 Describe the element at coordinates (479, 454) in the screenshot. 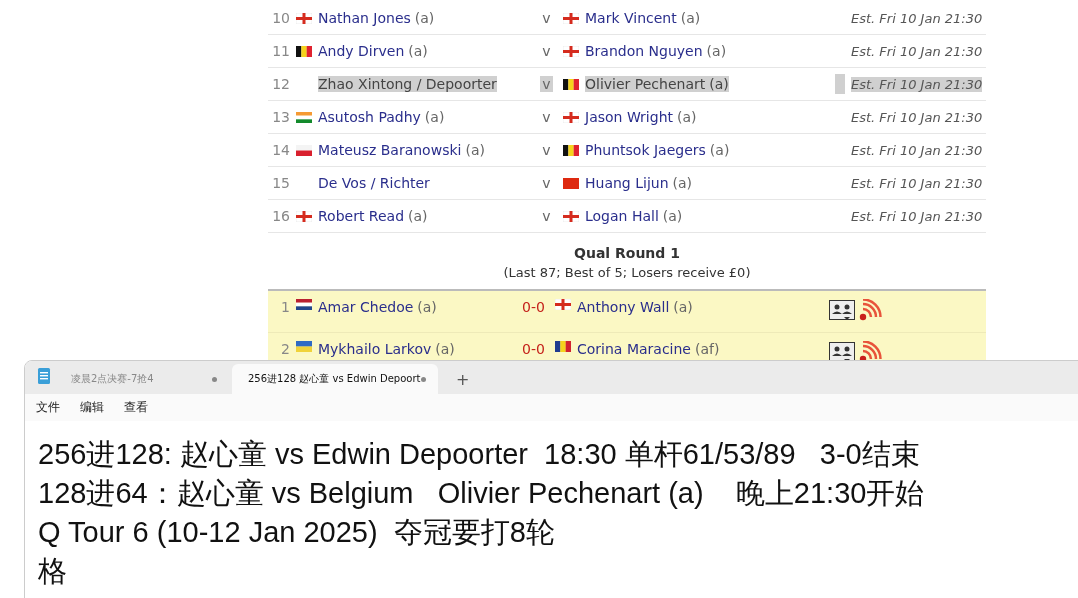

I see `text-line: 256进128: 赵心童 vs Edwin Depoorter 18:30 单杆61/53/89 3-0结束` at that location.